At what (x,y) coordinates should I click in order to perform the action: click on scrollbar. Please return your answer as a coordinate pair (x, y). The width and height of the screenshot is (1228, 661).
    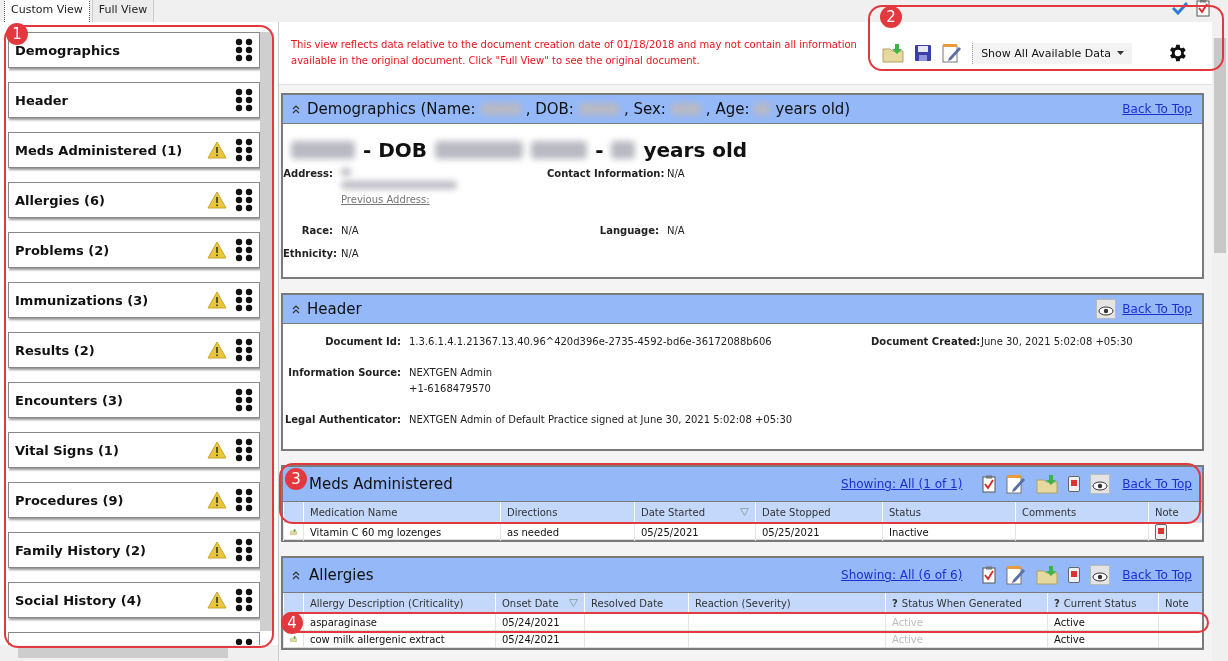
    Looking at the image, I should click on (266, 331).